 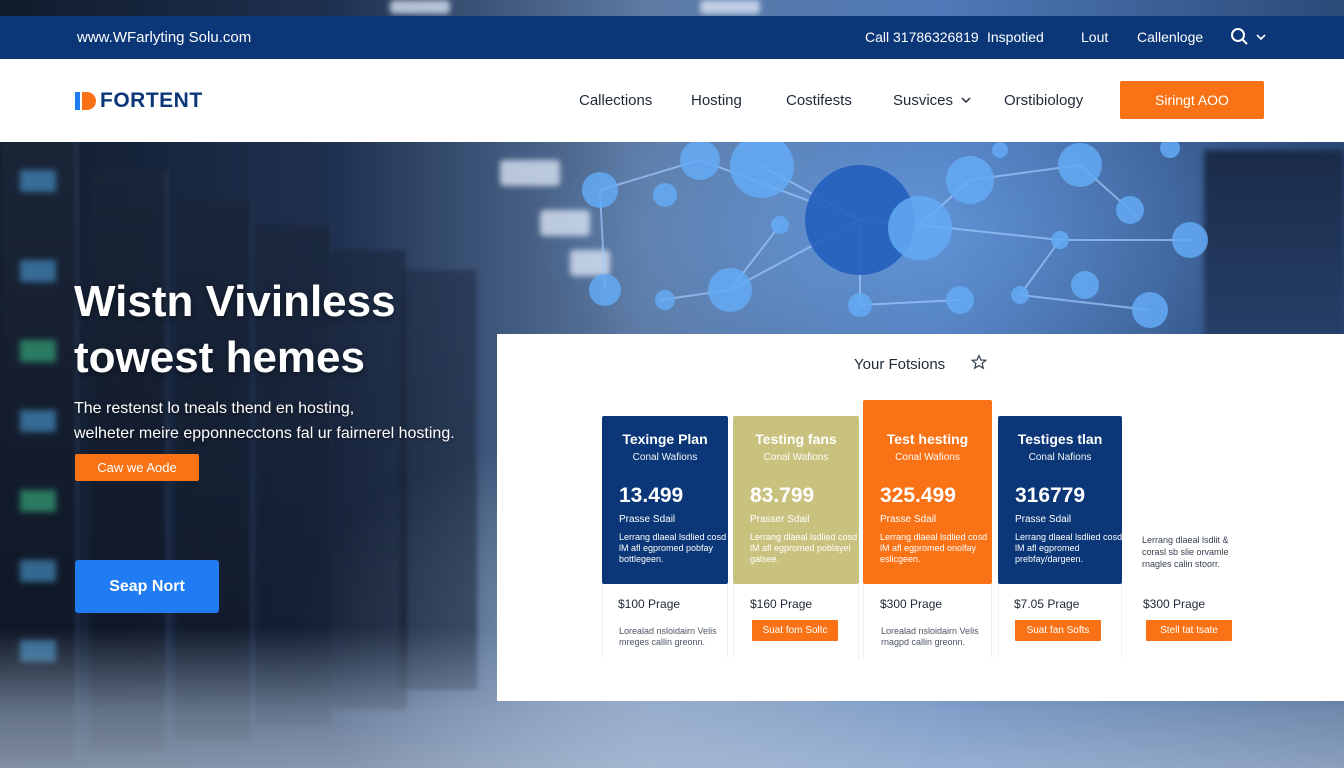 I want to click on nav-item-services-label: Susvices, so click(x=923, y=100).